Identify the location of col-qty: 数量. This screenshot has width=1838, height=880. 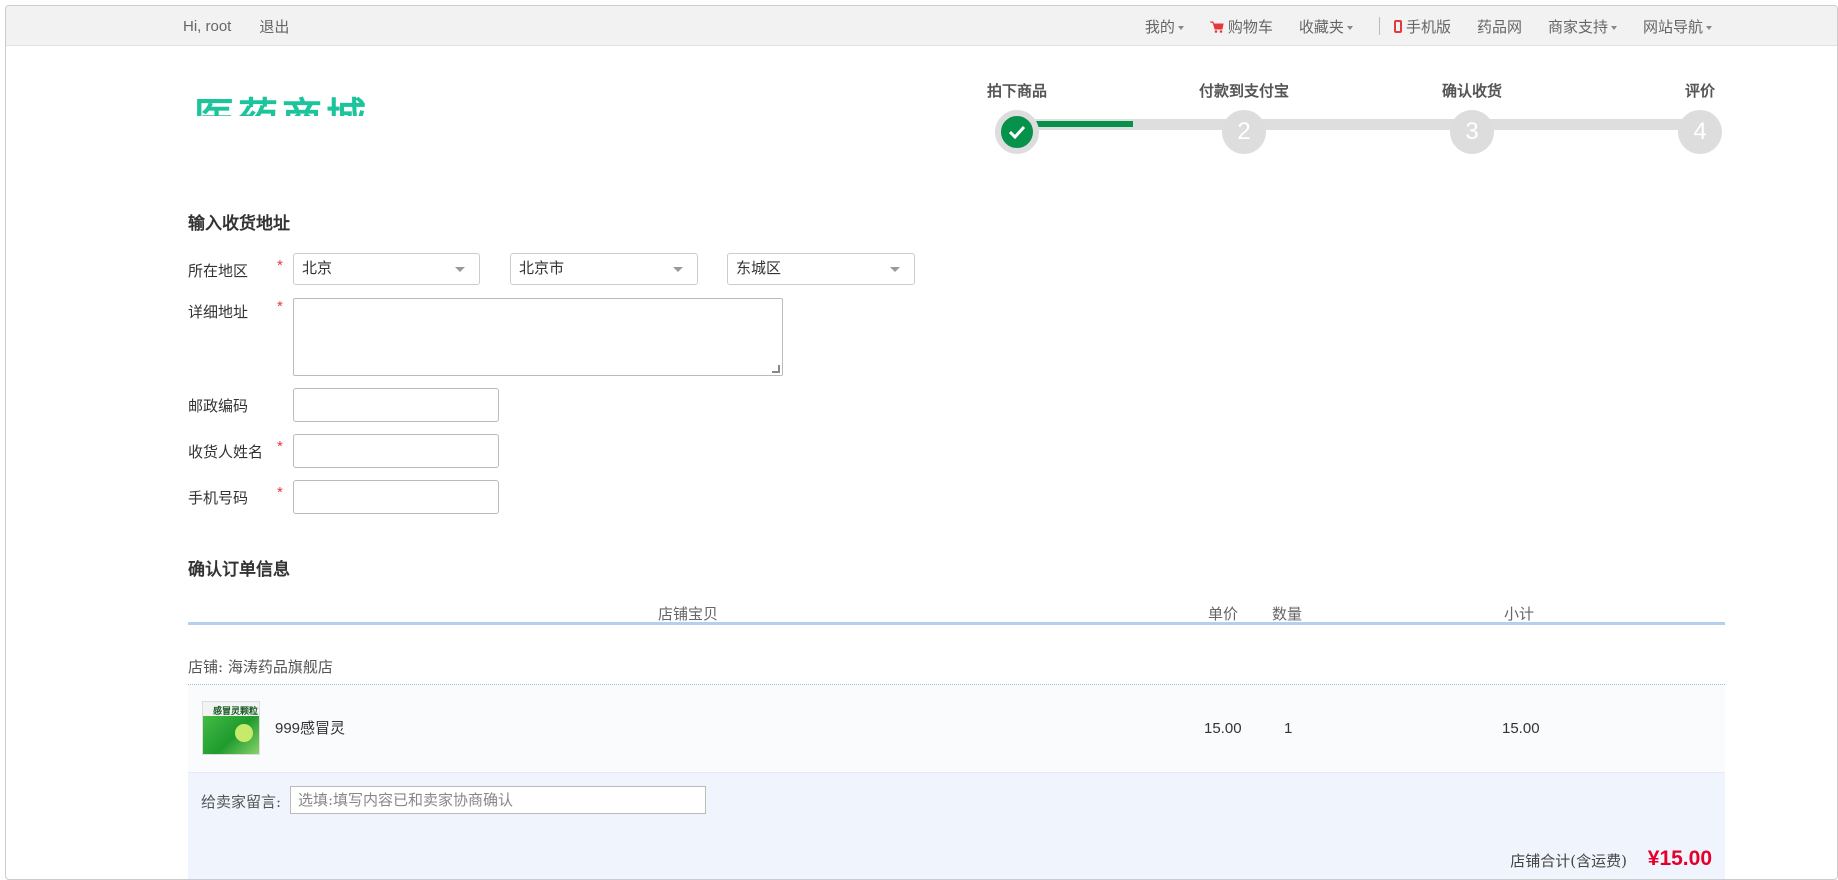
(1287, 614).